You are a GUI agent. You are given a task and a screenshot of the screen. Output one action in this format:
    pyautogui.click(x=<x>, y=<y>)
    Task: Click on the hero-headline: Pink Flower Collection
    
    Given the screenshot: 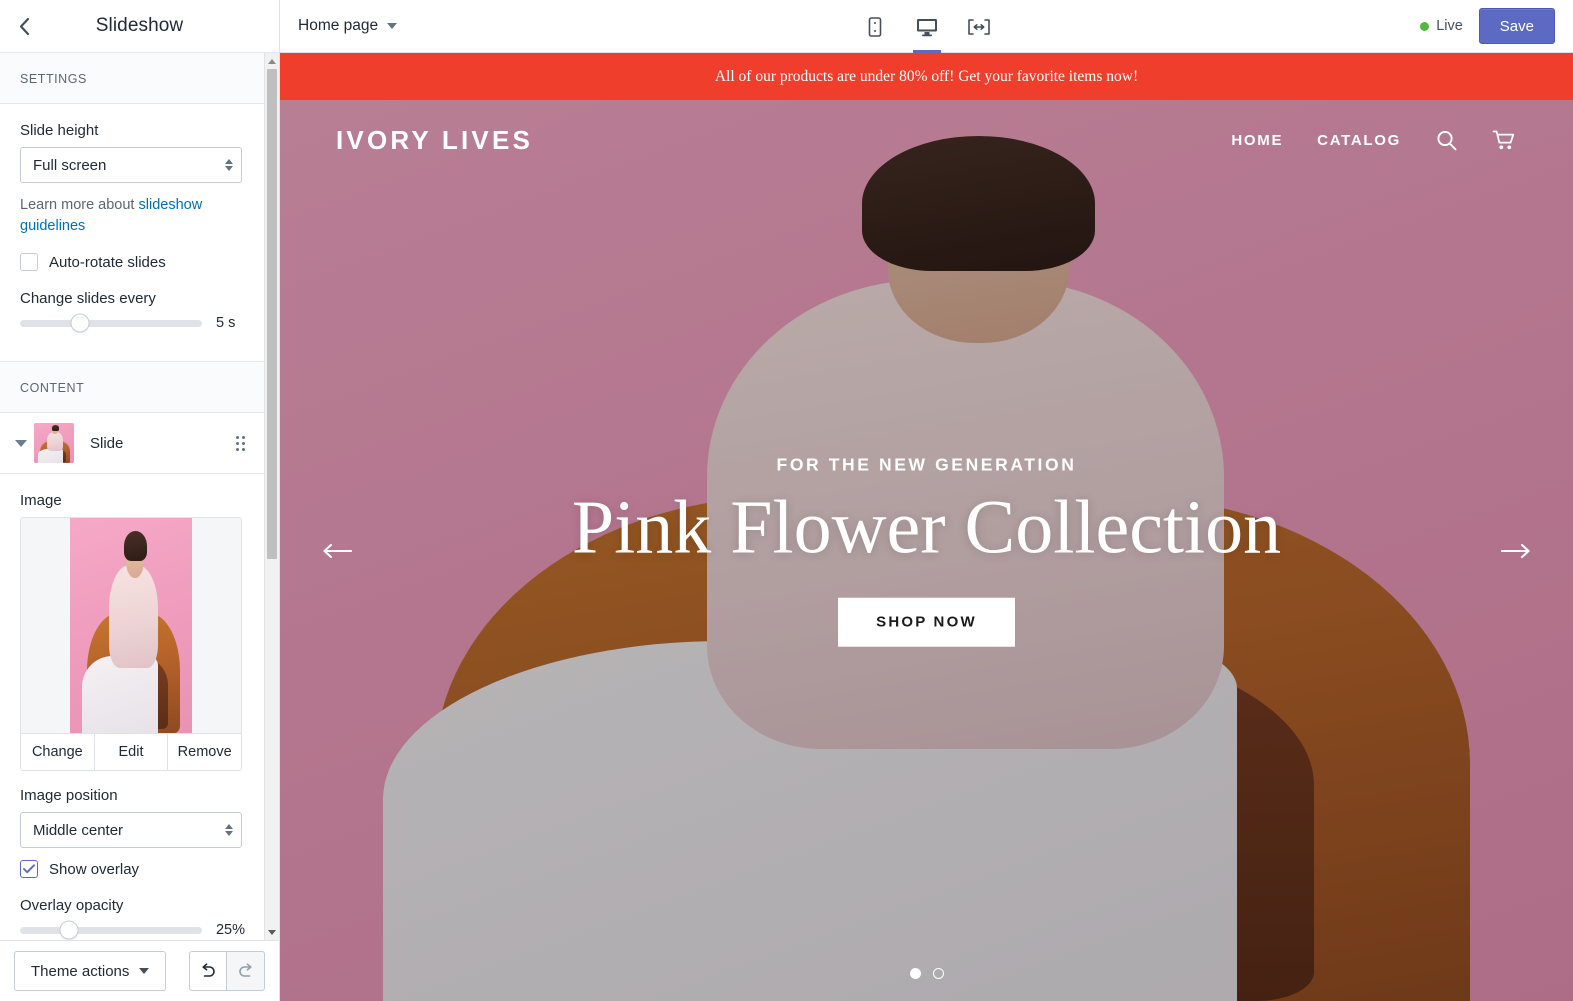 What is the action you would take?
    pyautogui.click(x=926, y=527)
    